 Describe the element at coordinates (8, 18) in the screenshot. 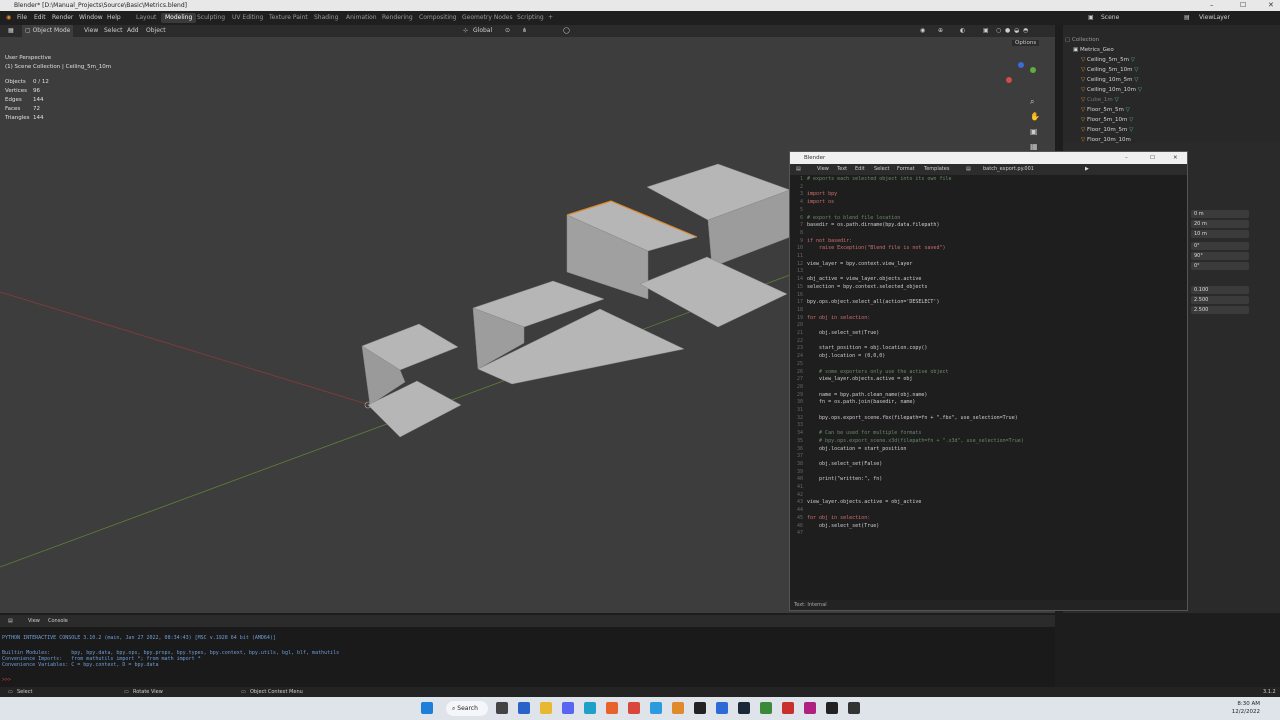

I see `blender-logo-icon: ◉` at that location.